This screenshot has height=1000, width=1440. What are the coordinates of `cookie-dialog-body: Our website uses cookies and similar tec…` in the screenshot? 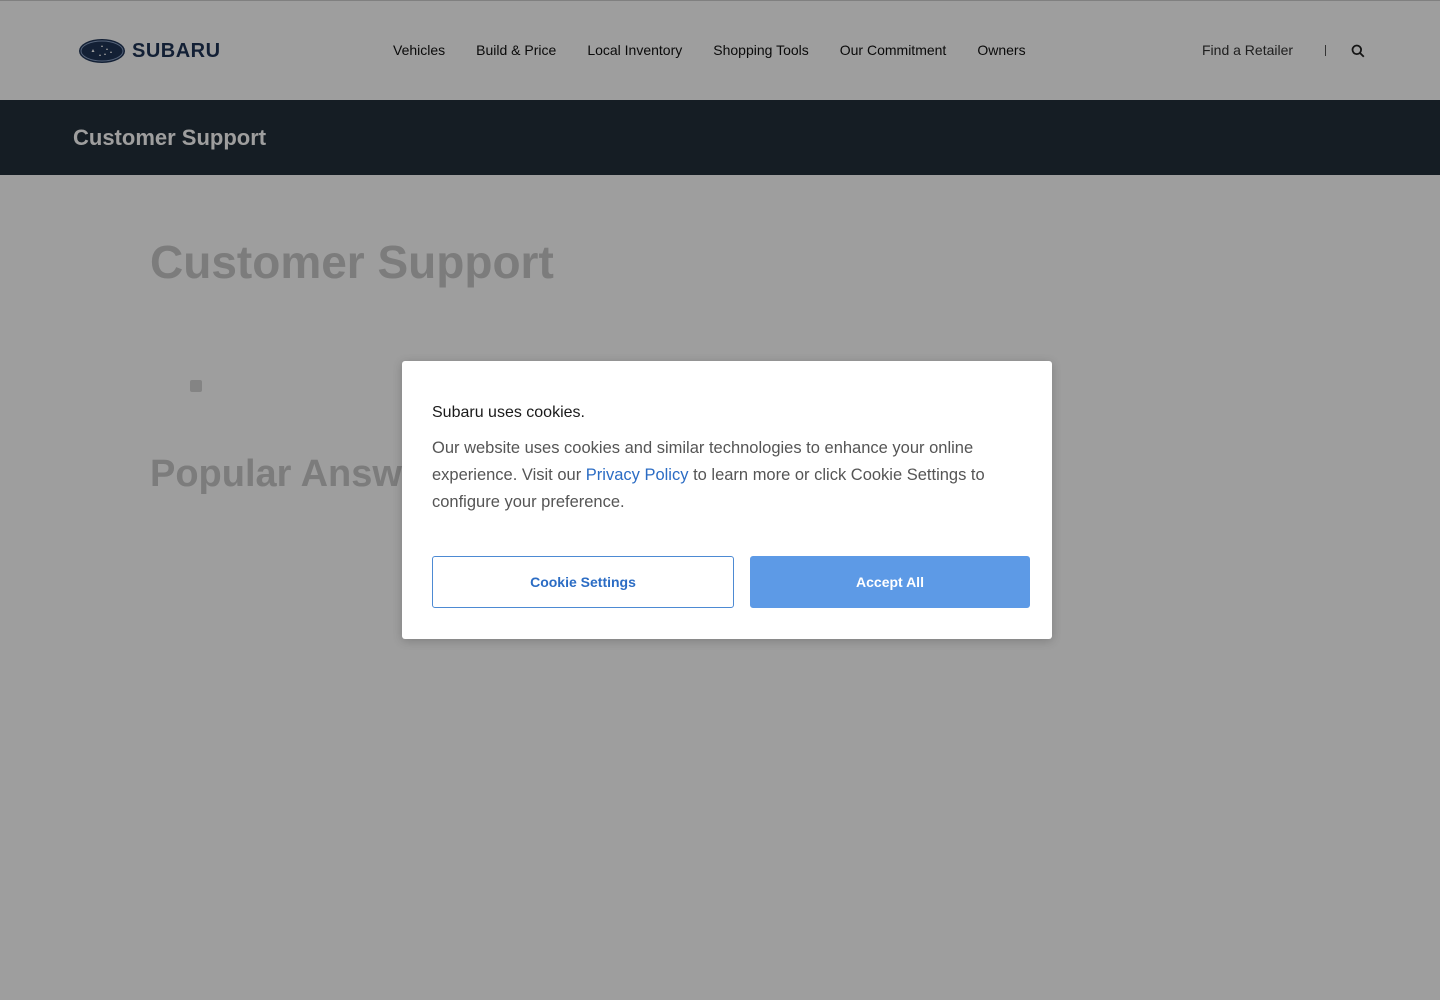 It's located at (727, 475).